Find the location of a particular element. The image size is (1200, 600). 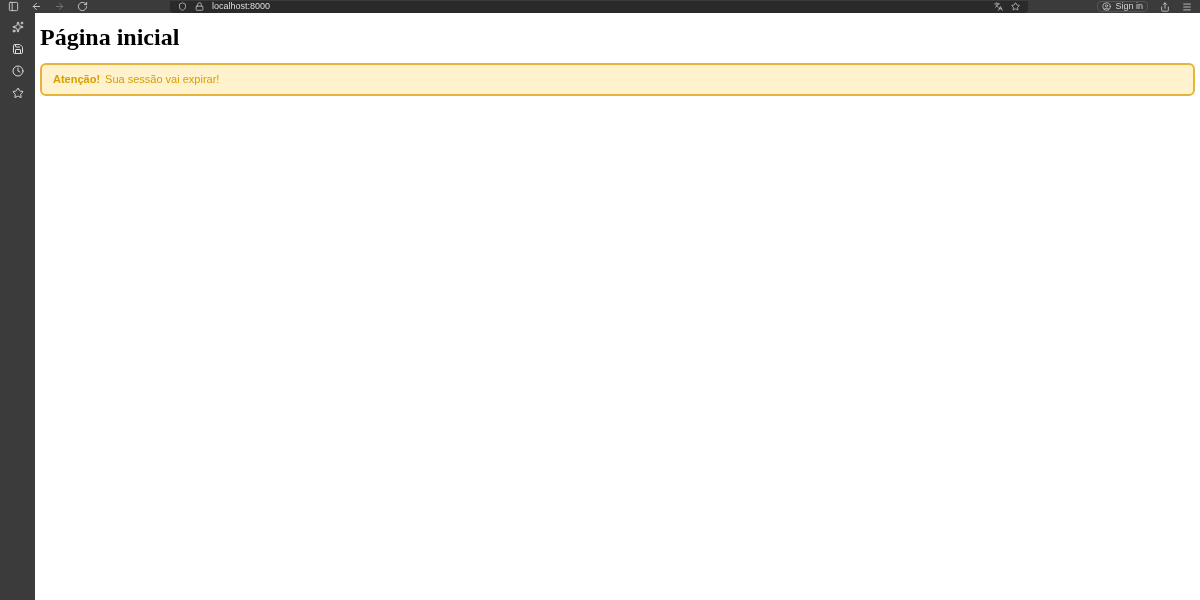

alert-label: Atenção! is located at coordinates (77, 80).